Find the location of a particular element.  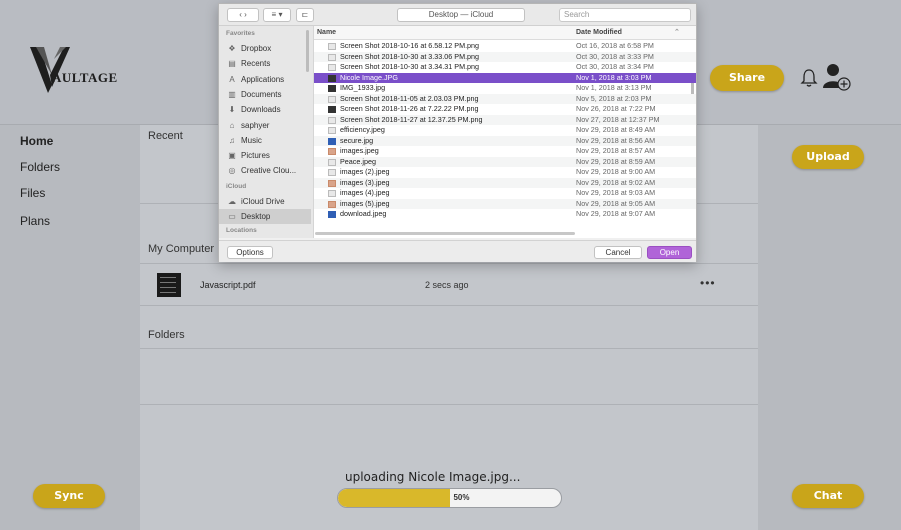

dialog-toolbar: ‹ › ≡ ▾ ⊏ Desktop — iCloud Search is located at coordinates (457, 15).